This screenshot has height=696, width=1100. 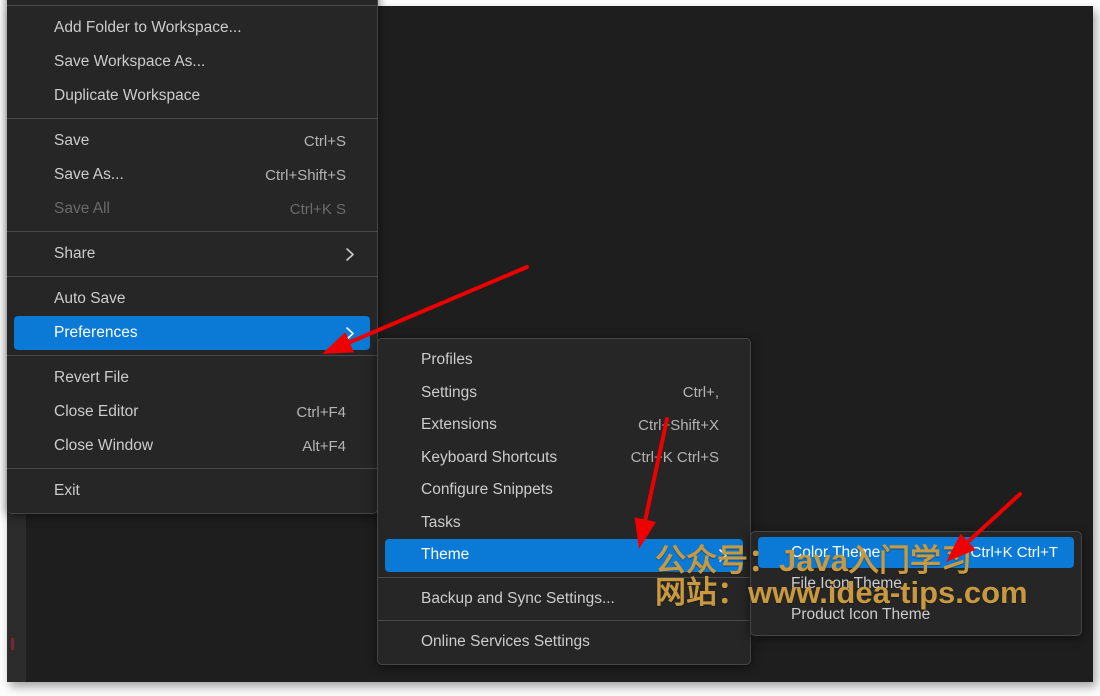 What do you see at coordinates (192, 378) in the screenshot?
I see `menu-item-revert-file: Revert File` at bounding box center [192, 378].